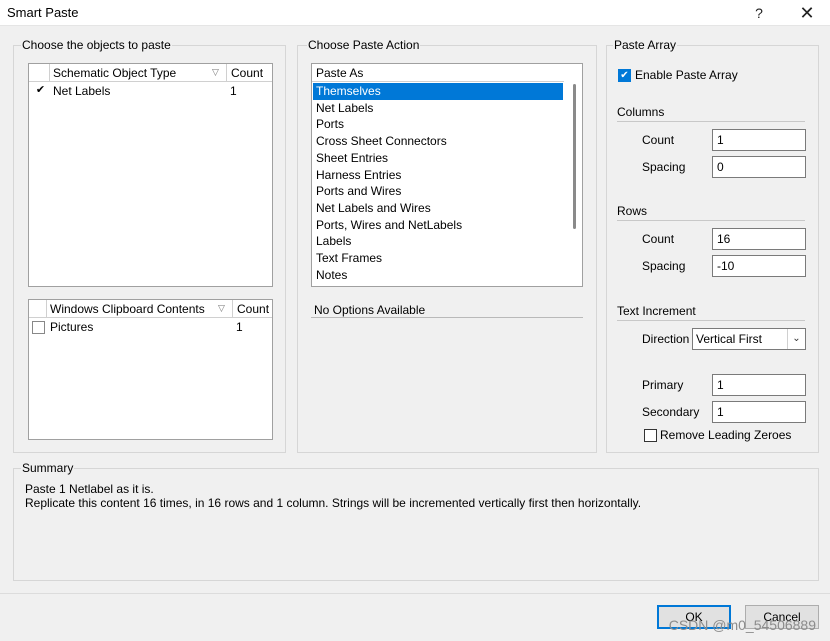 The image size is (830, 641). What do you see at coordinates (447, 317) in the screenshot?
I see `options-divider` at bounding box center [447, 317].